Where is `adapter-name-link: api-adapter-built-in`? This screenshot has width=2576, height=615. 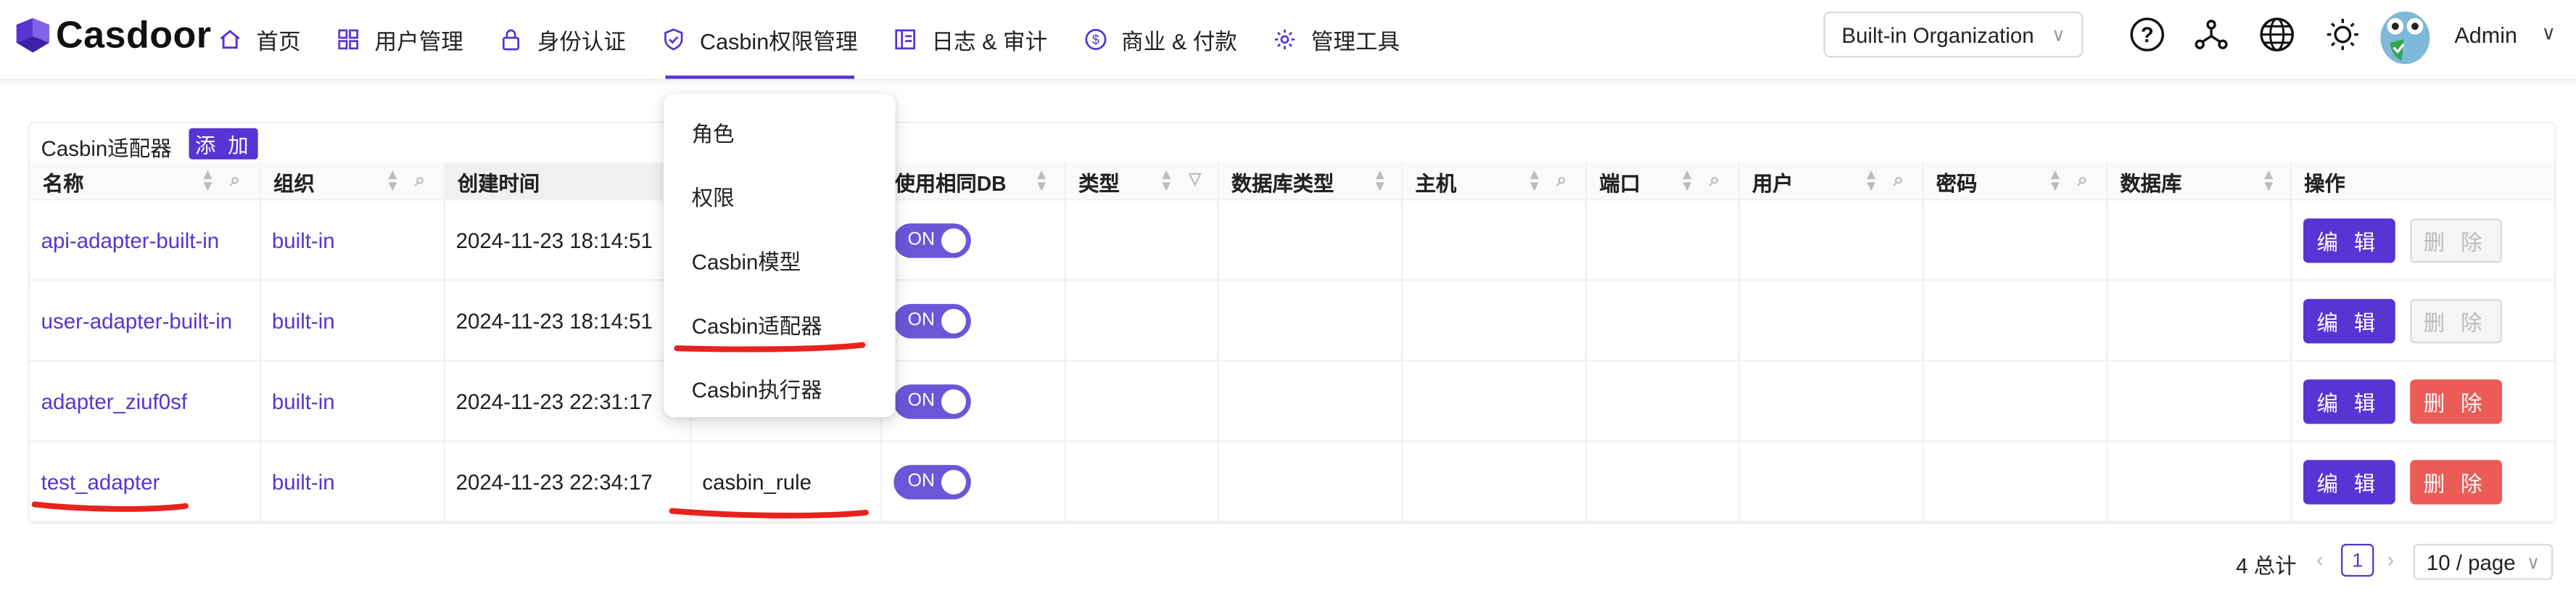
adapter-name-link: api-adapter-built-in is located at coordinates (145, 240).